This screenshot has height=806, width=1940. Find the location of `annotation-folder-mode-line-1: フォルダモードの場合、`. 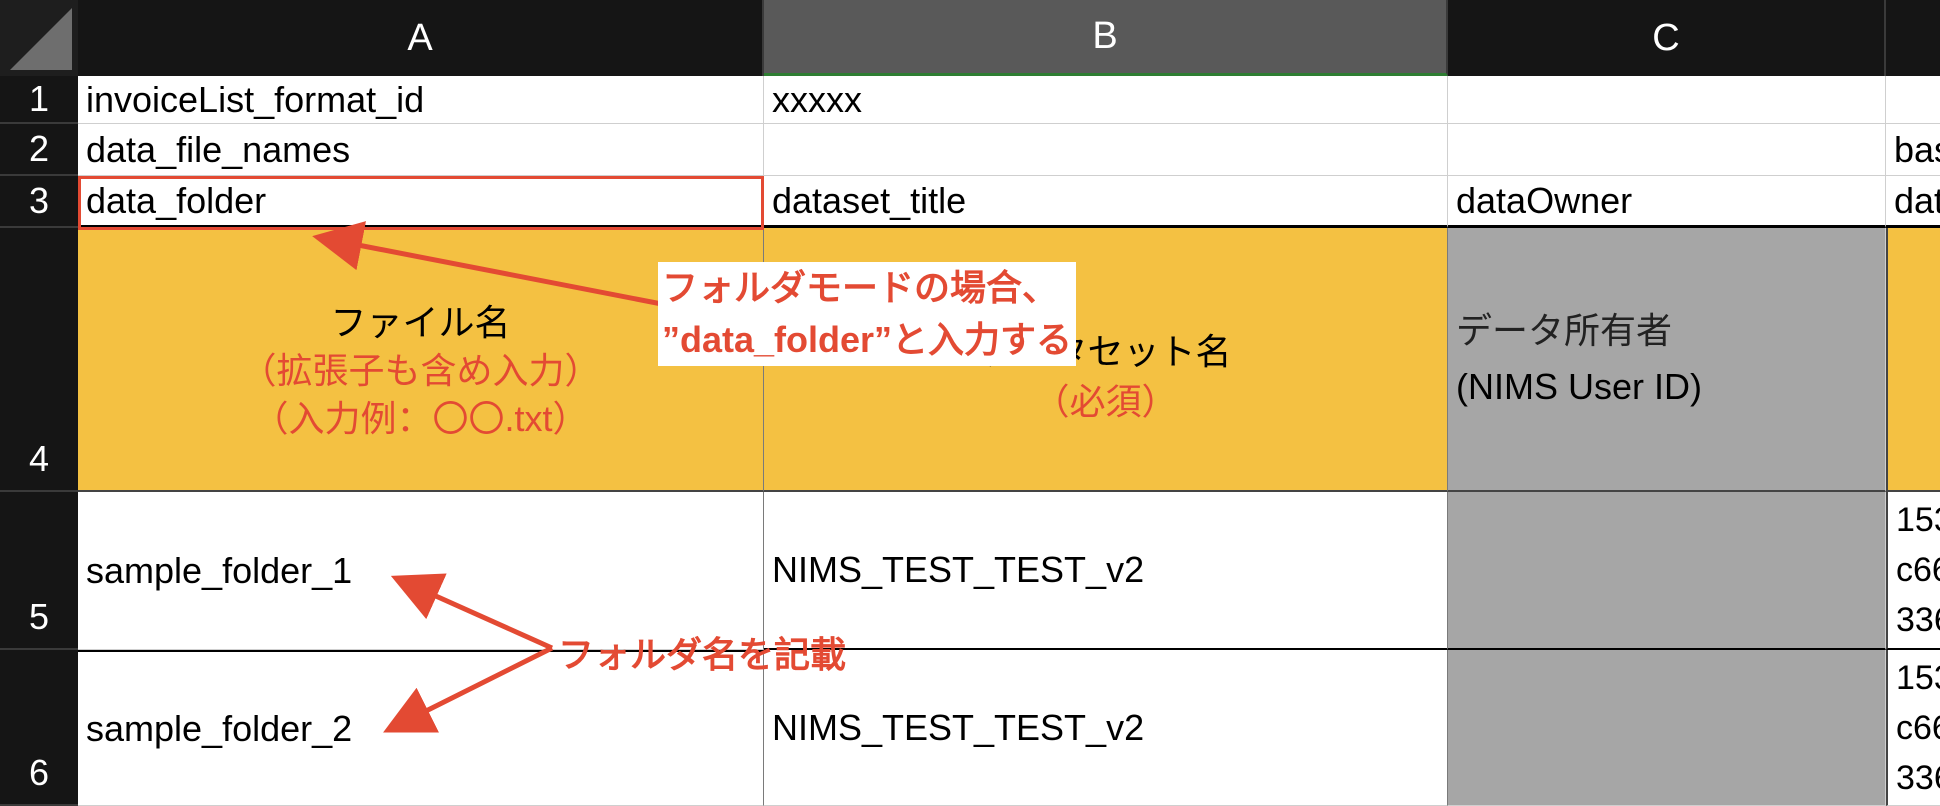

annotation-folder-mode-line-1: フォルダモードの場合、 is located at coordinates (860, 287).